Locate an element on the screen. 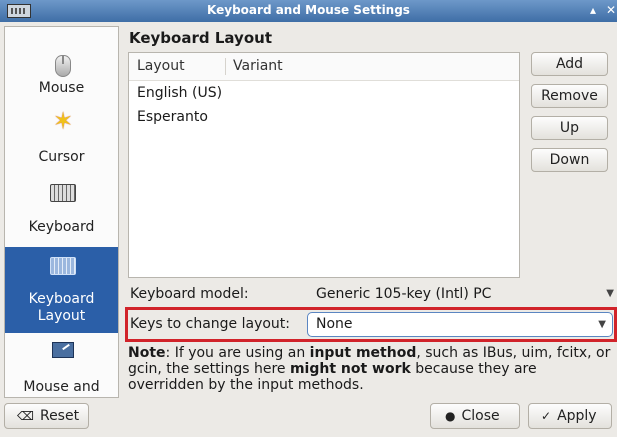 Image resolution: width=617 pixels, height=437 pixels. backspace-icon: ⌫ is located at coordinates (25, 416).